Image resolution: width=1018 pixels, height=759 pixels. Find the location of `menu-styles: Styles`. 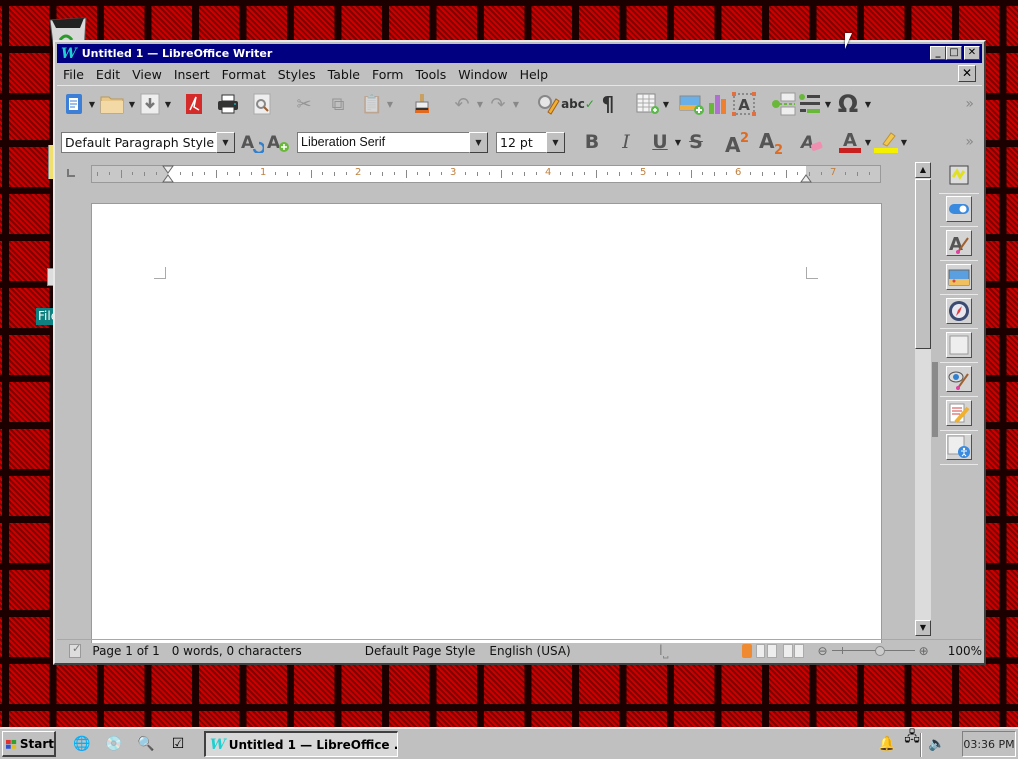

menu-styles: Styles is located at coordinates (297, 74).